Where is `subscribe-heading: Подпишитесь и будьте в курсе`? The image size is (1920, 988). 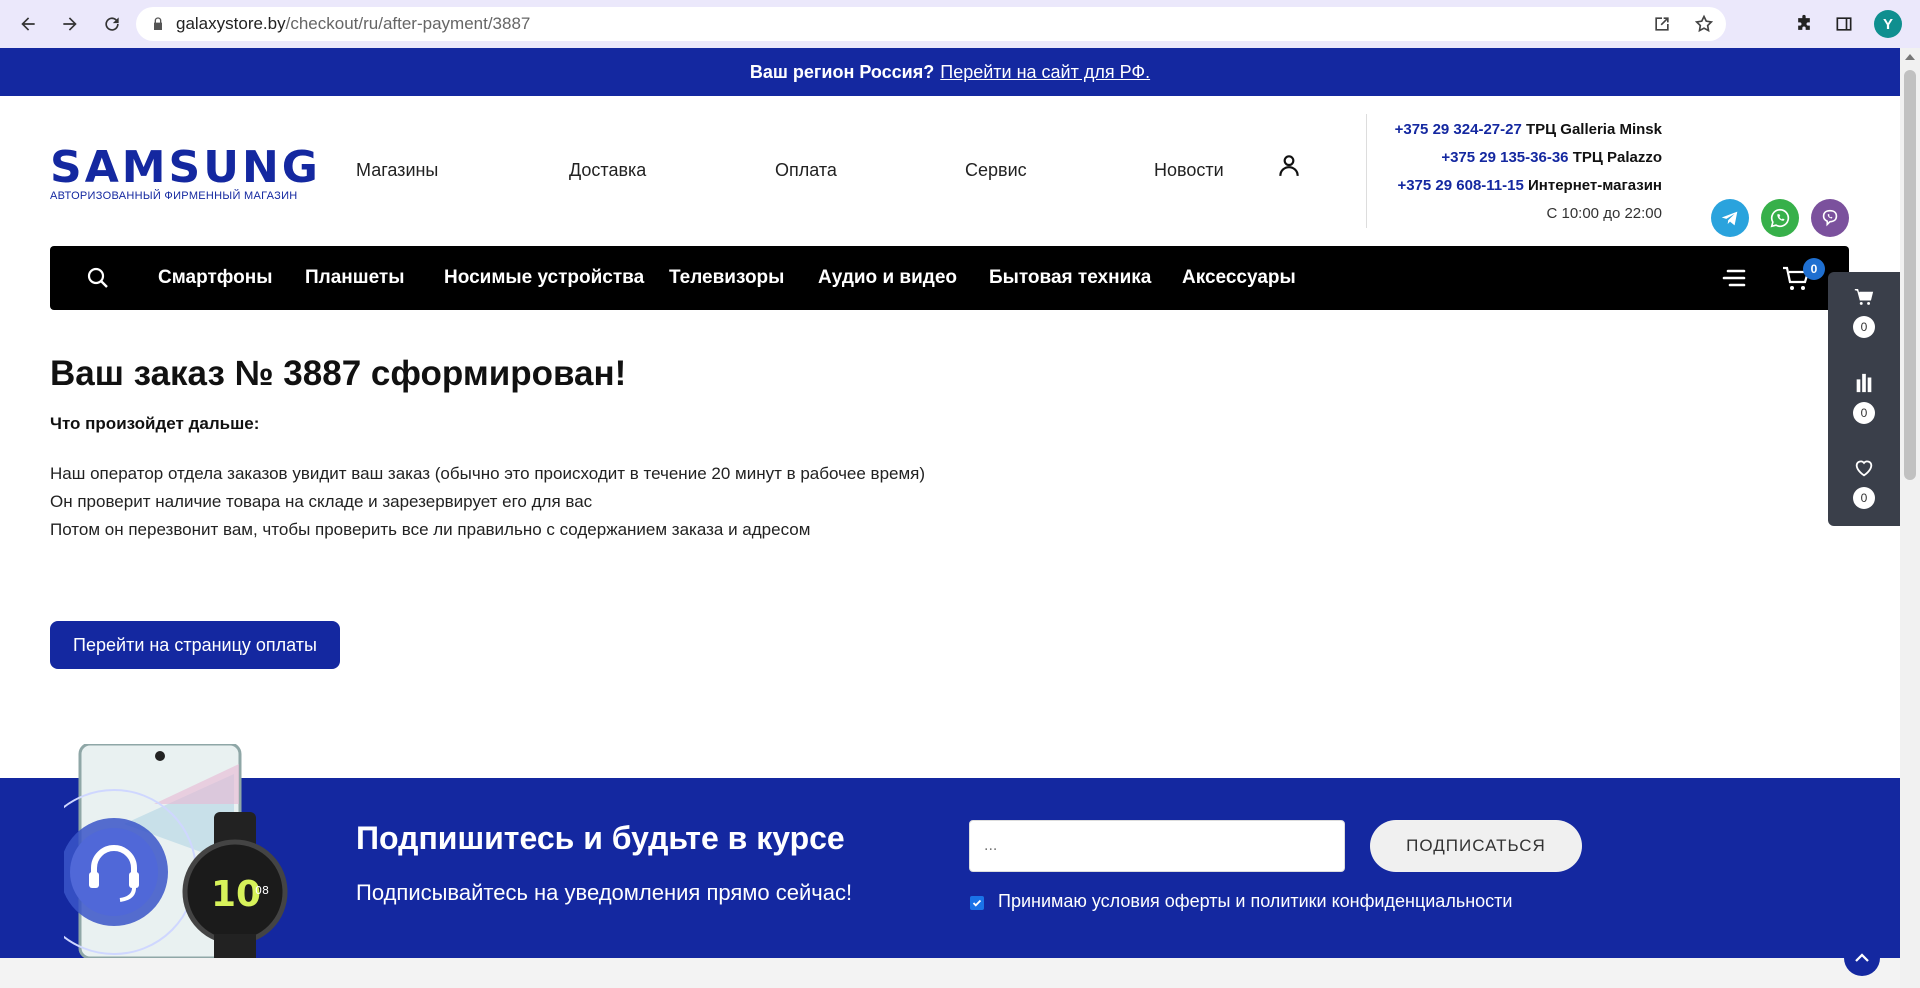
subscribe-heading: Подпишитесь и будьте в курсе is located at coordinates (600, 838).